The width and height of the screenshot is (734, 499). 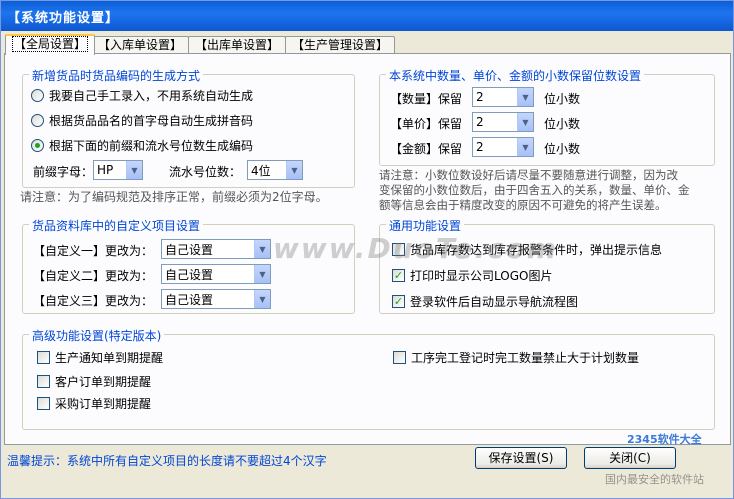 I want to click on check-process-qty-limit-label: 工序完工登记时完工数量禁止大于计划数量, so click(x=525, y=358).